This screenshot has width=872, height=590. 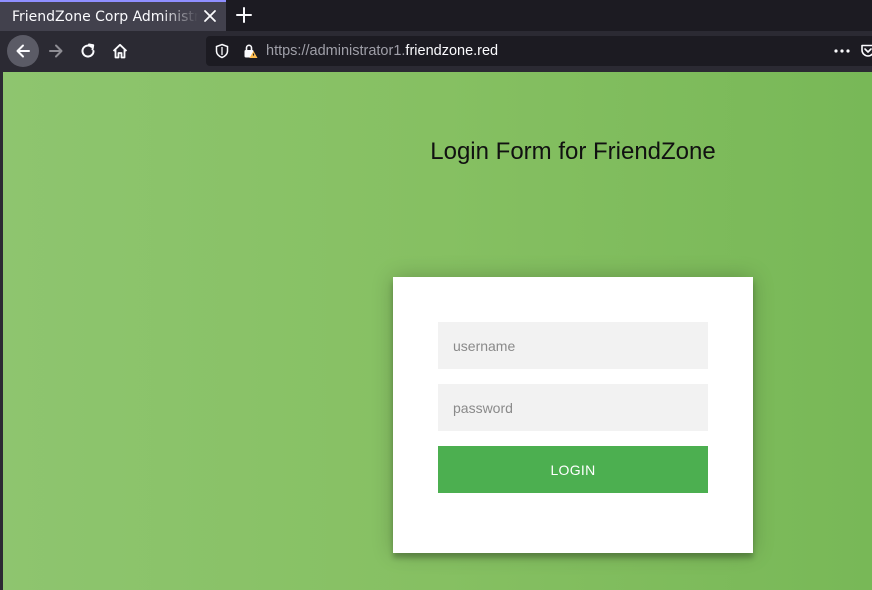 I want to click on insecure-lock-icon, so click(x=250, y=51).